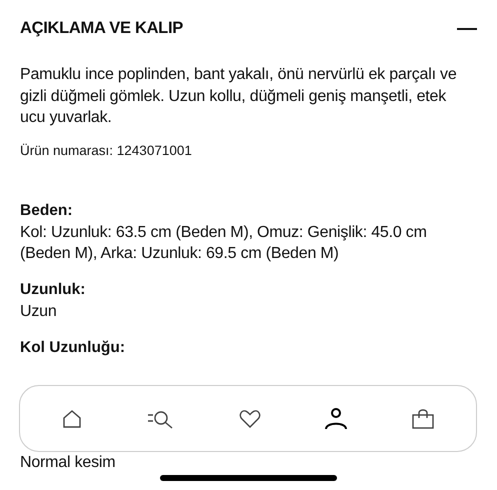 This screenshot has height=490, width=497. I want to click on description-text: Pamuklu ince poplinden, bant yakalı, önü nervürlü ek parçalı ve gizli düğmeli gömlek. Uzun kollu, düğmeli geniş manşetli, etek ucu yuvarlak., so click(239, 96).